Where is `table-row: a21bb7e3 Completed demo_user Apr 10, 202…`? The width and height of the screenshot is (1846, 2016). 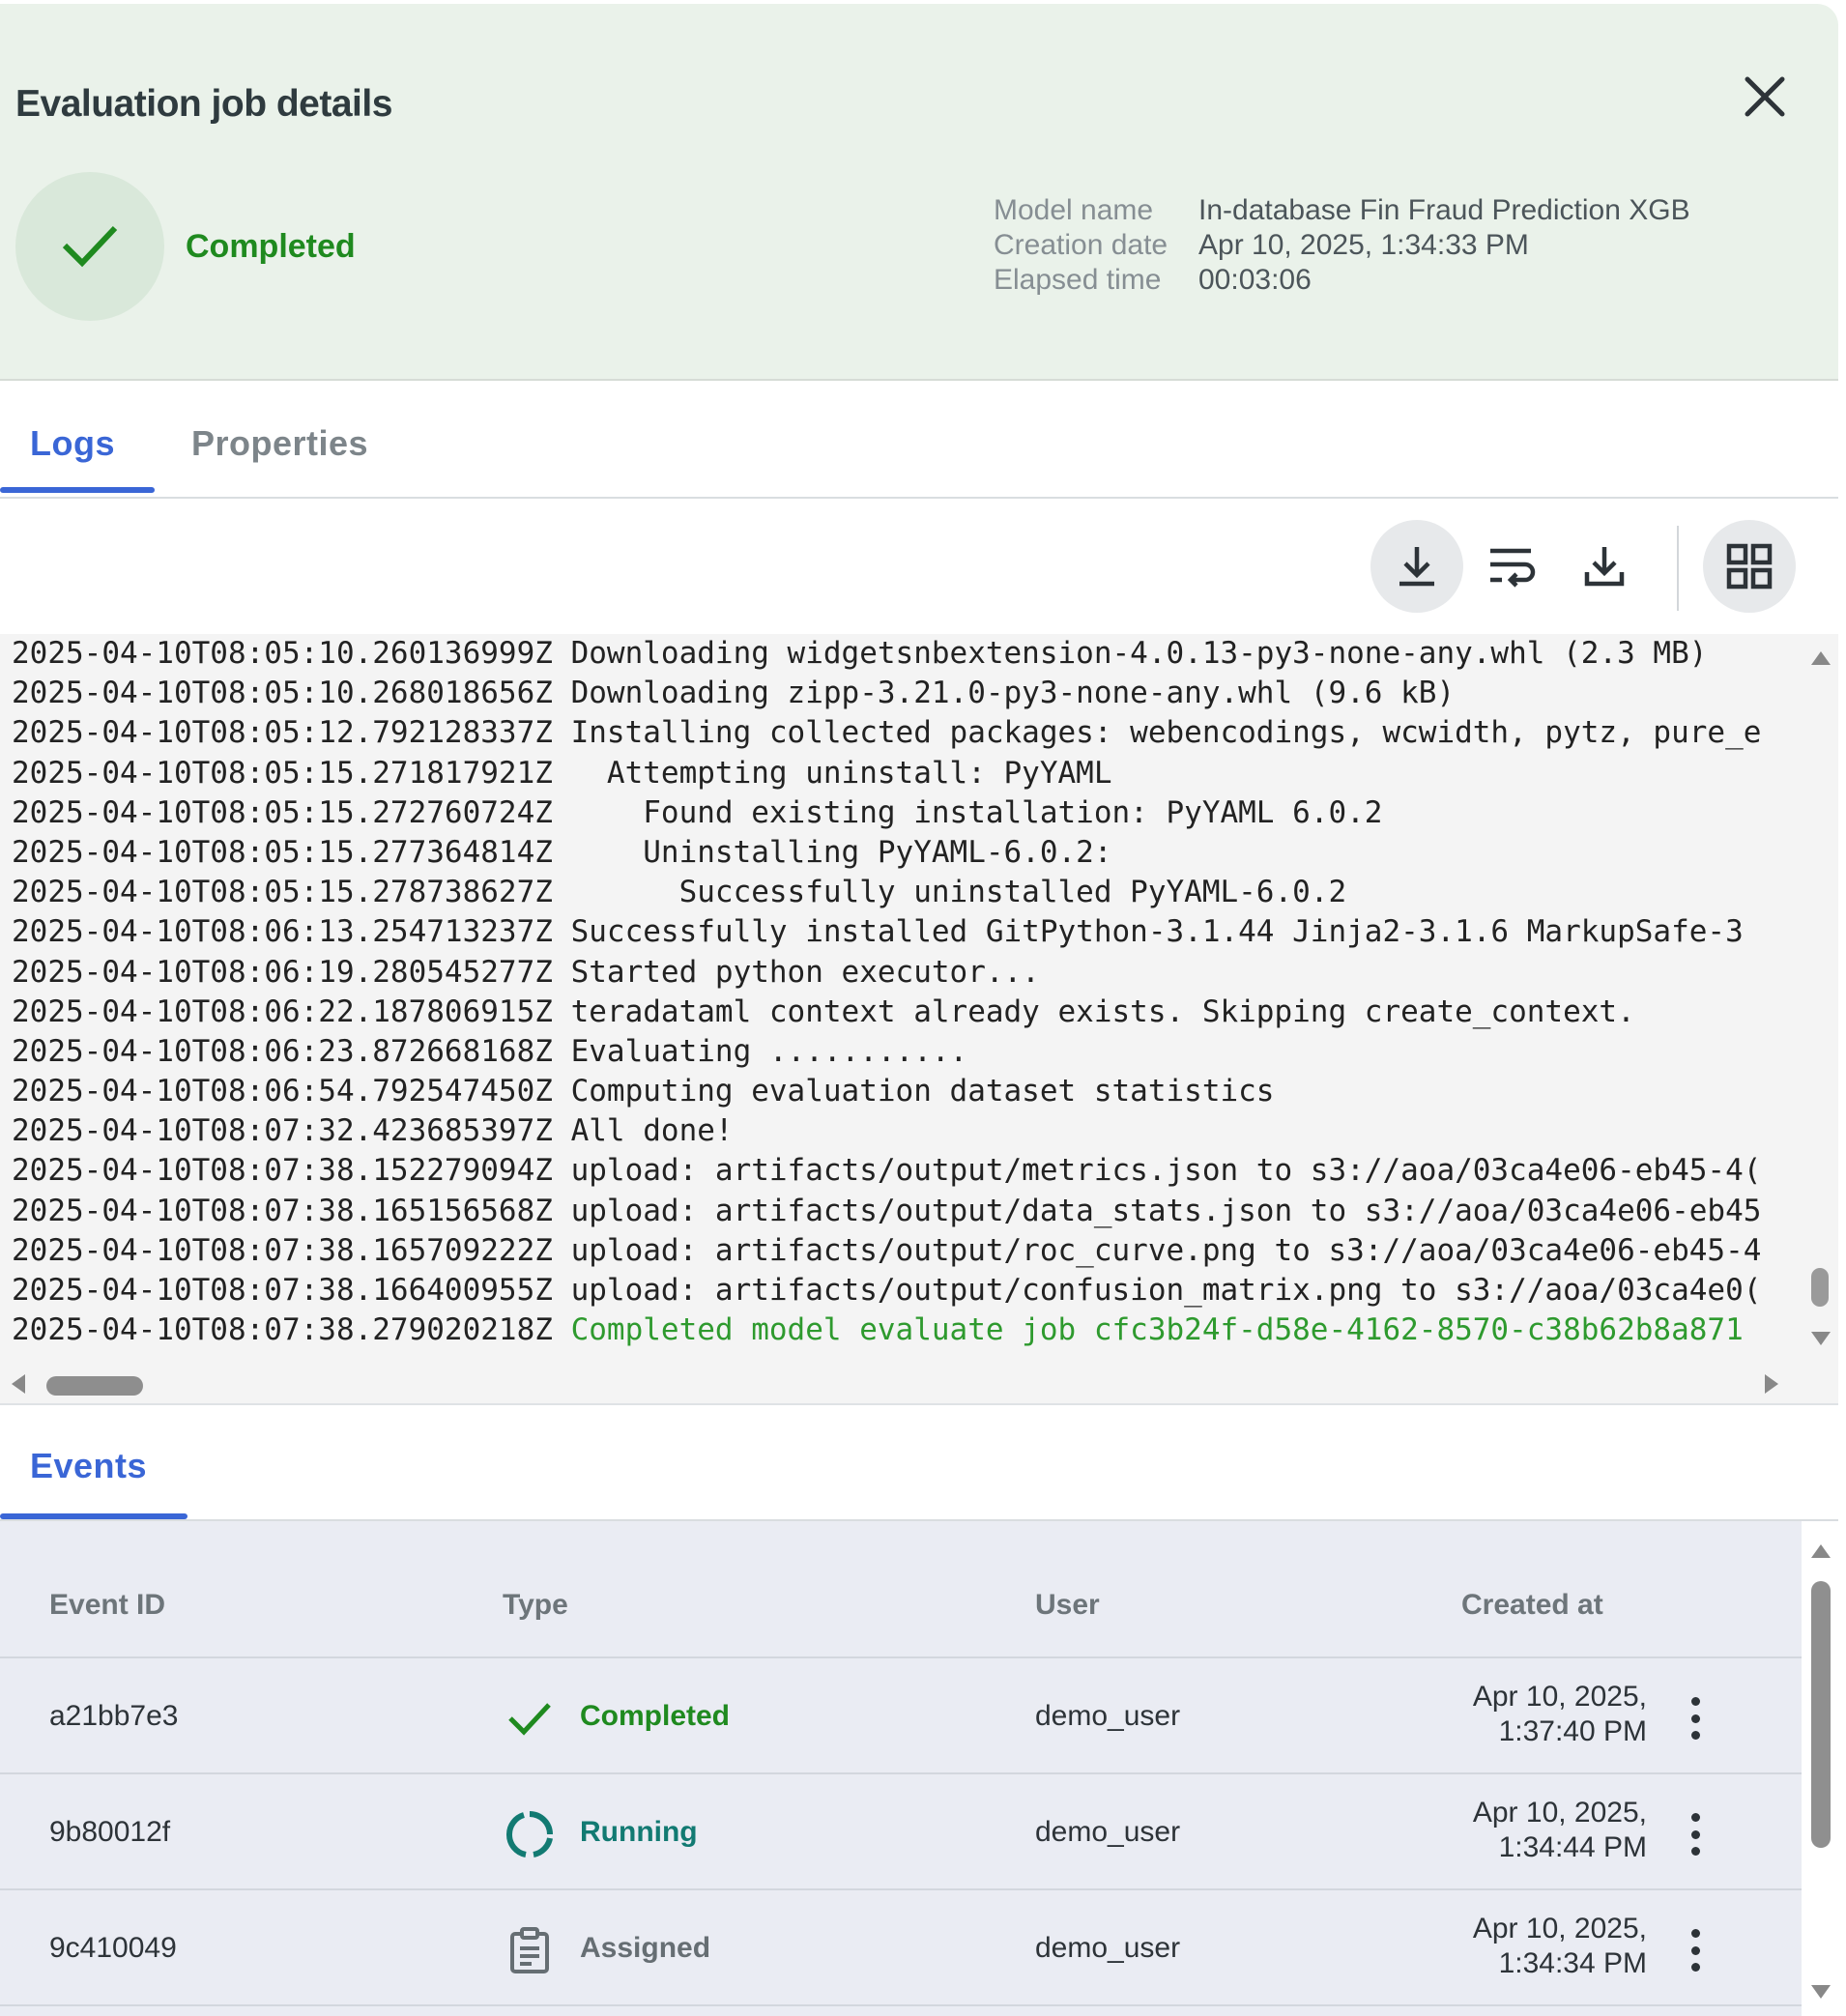
table-row: a21bb7e3 Completed demo_user Apr 10, 202… is located at coordinates (901, 1716).